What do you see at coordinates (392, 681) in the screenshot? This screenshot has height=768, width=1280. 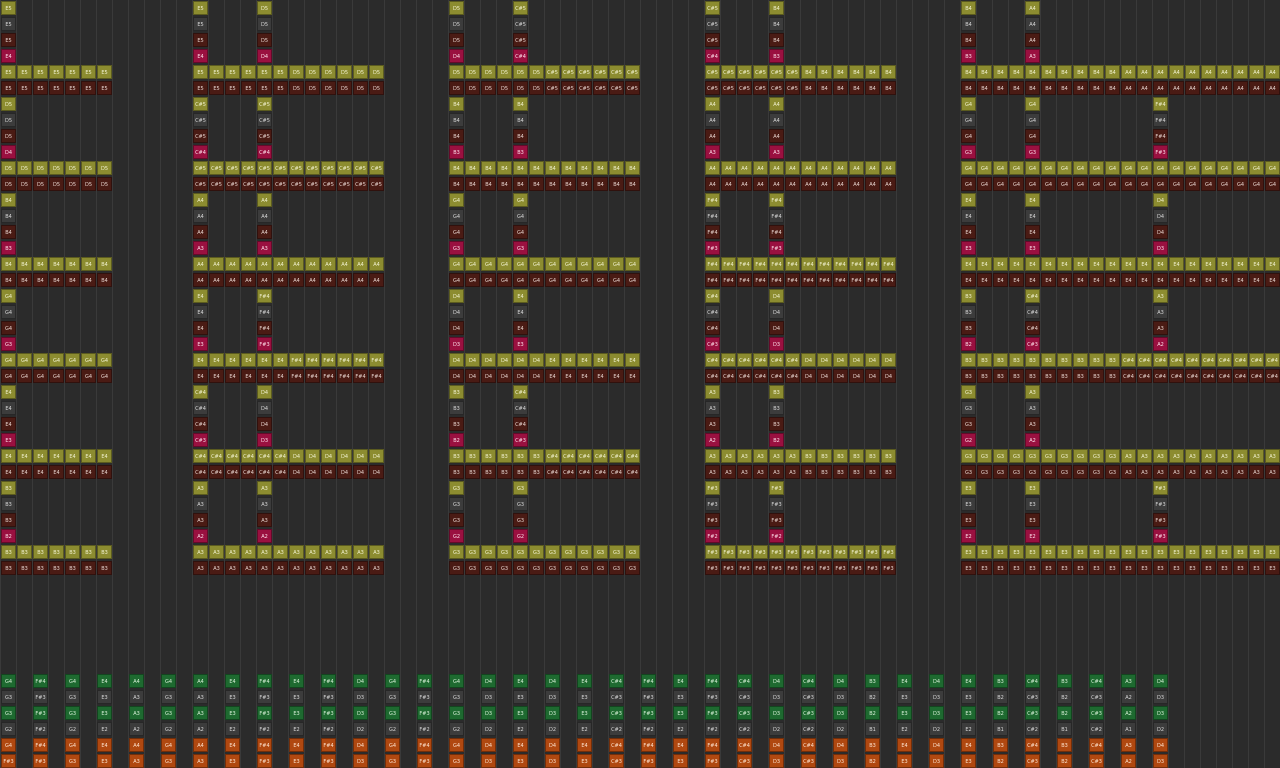 I see `bass-note-block: G4` at bounding box center [392, 681].